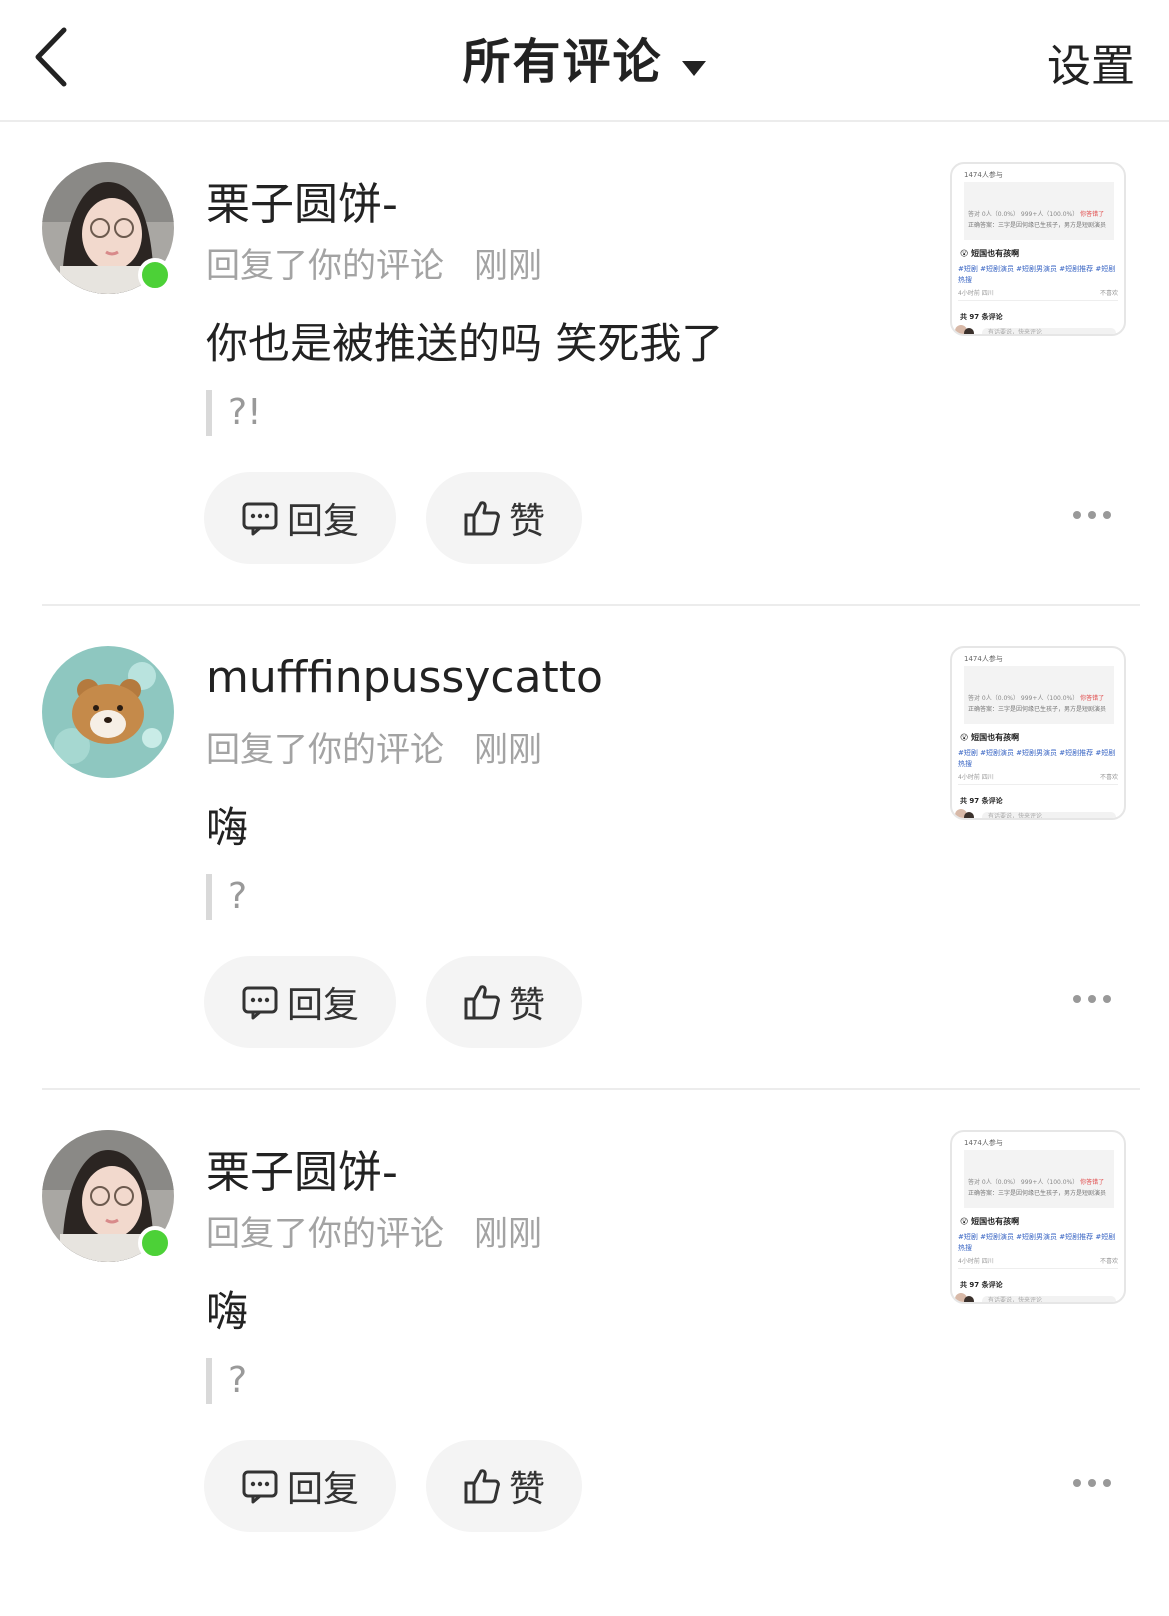 This screenshot has width=1169, height=1616. Describe the element at coordinates (694, 61) in the screenshot. I see `caret-down-icon` at that location.